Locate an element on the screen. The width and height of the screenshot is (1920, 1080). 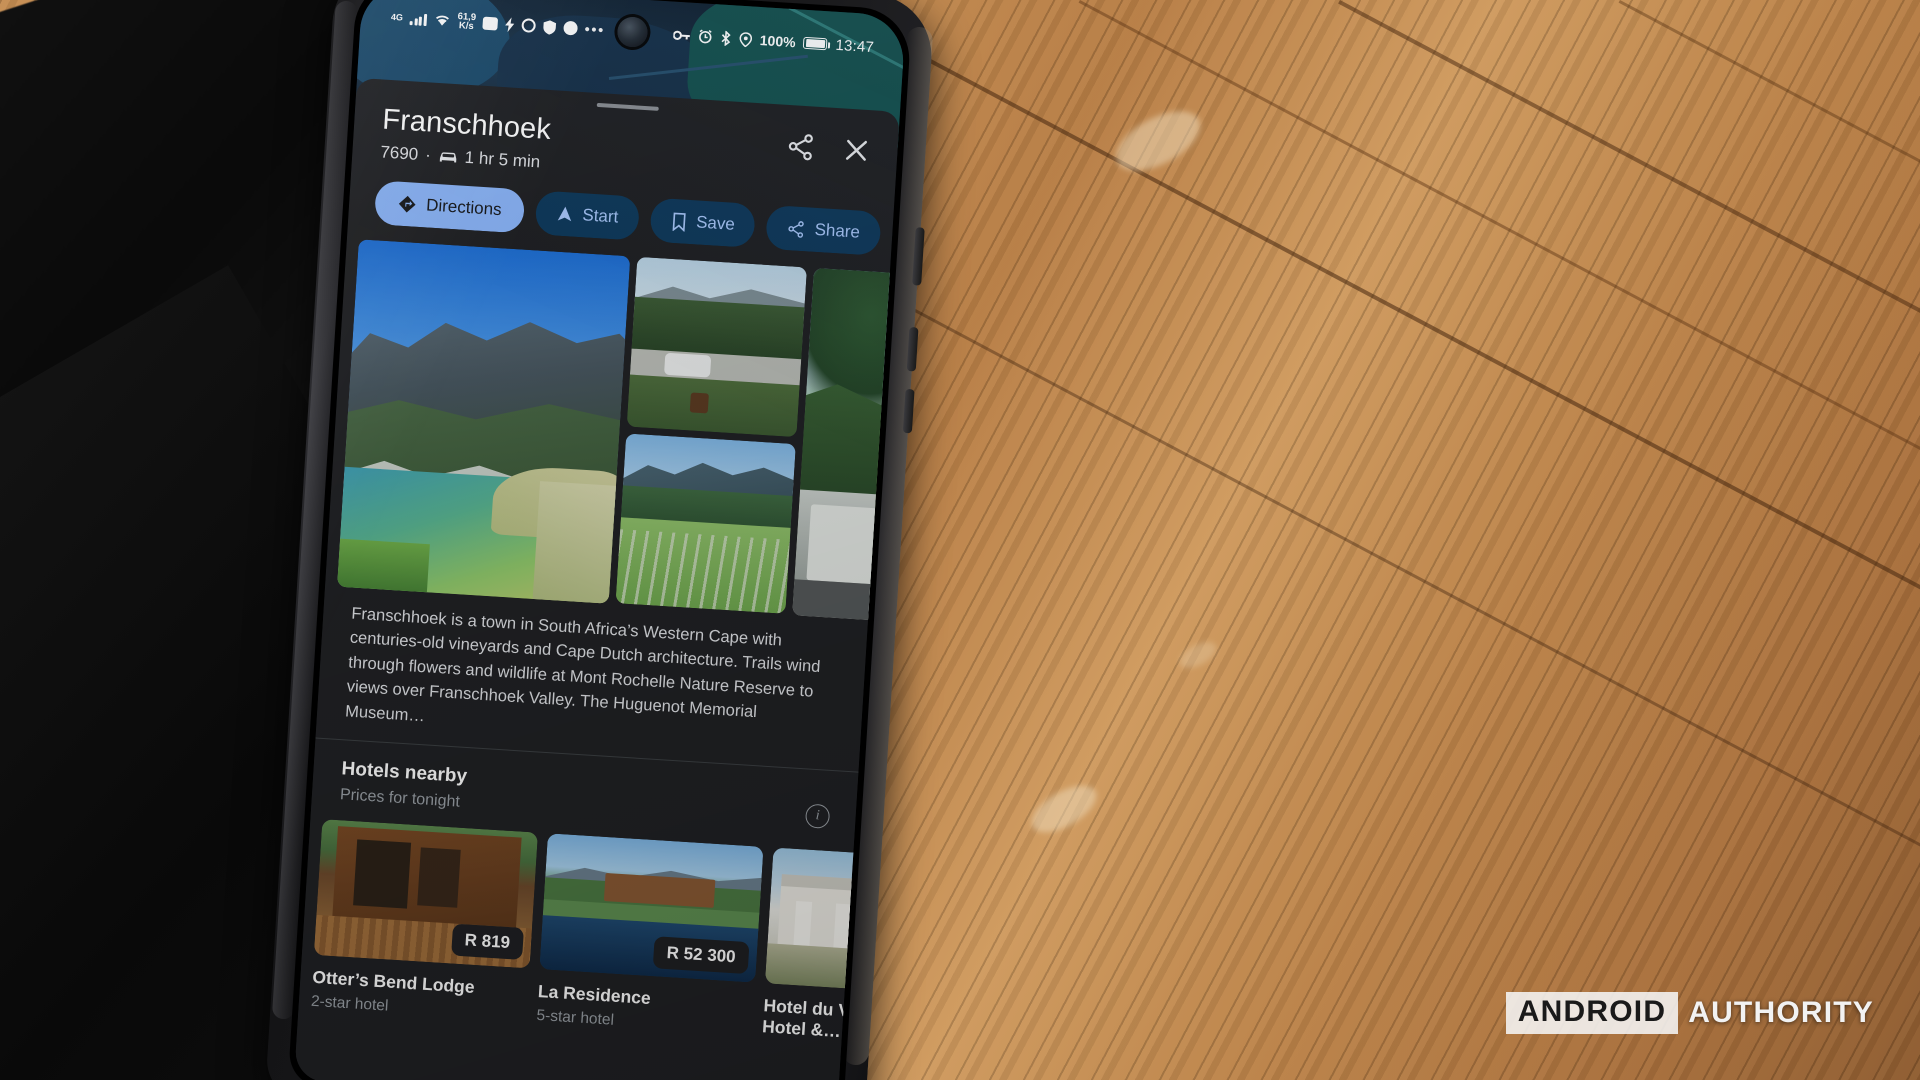
flash-icon is located at coordinates (510, 24).